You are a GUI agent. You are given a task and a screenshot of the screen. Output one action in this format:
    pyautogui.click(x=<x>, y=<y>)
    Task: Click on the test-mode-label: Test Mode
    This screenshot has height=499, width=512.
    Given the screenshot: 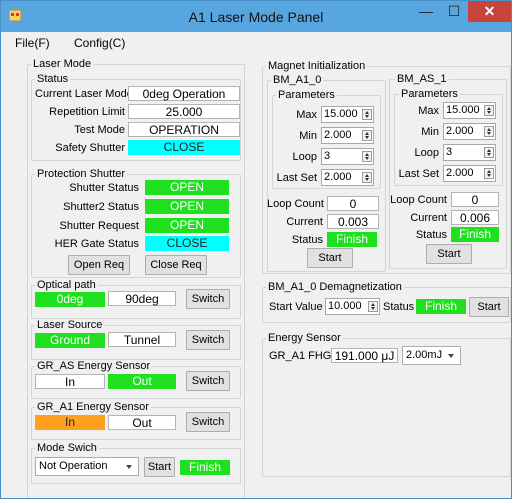 What is the action you would take?
    pyautogui.click(x=99, y=130)
    